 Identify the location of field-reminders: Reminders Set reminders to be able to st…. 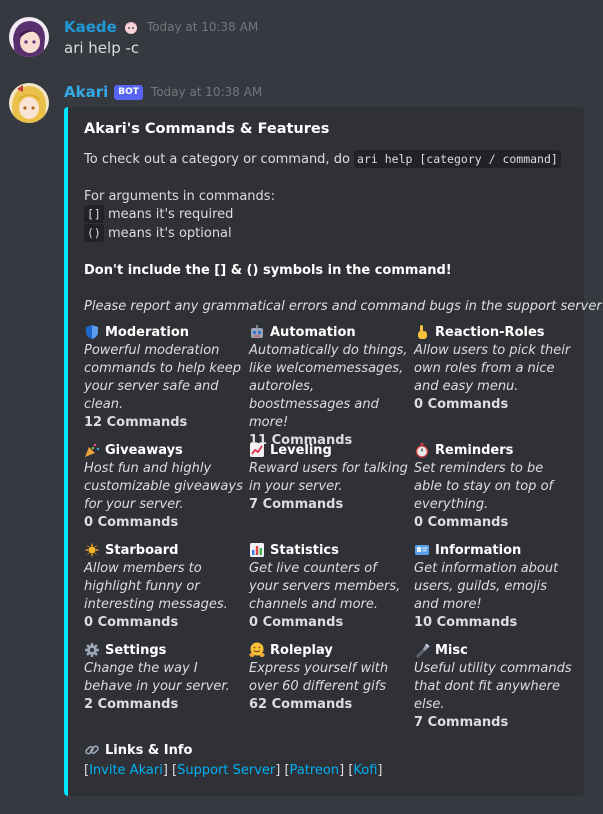
(494, 486).